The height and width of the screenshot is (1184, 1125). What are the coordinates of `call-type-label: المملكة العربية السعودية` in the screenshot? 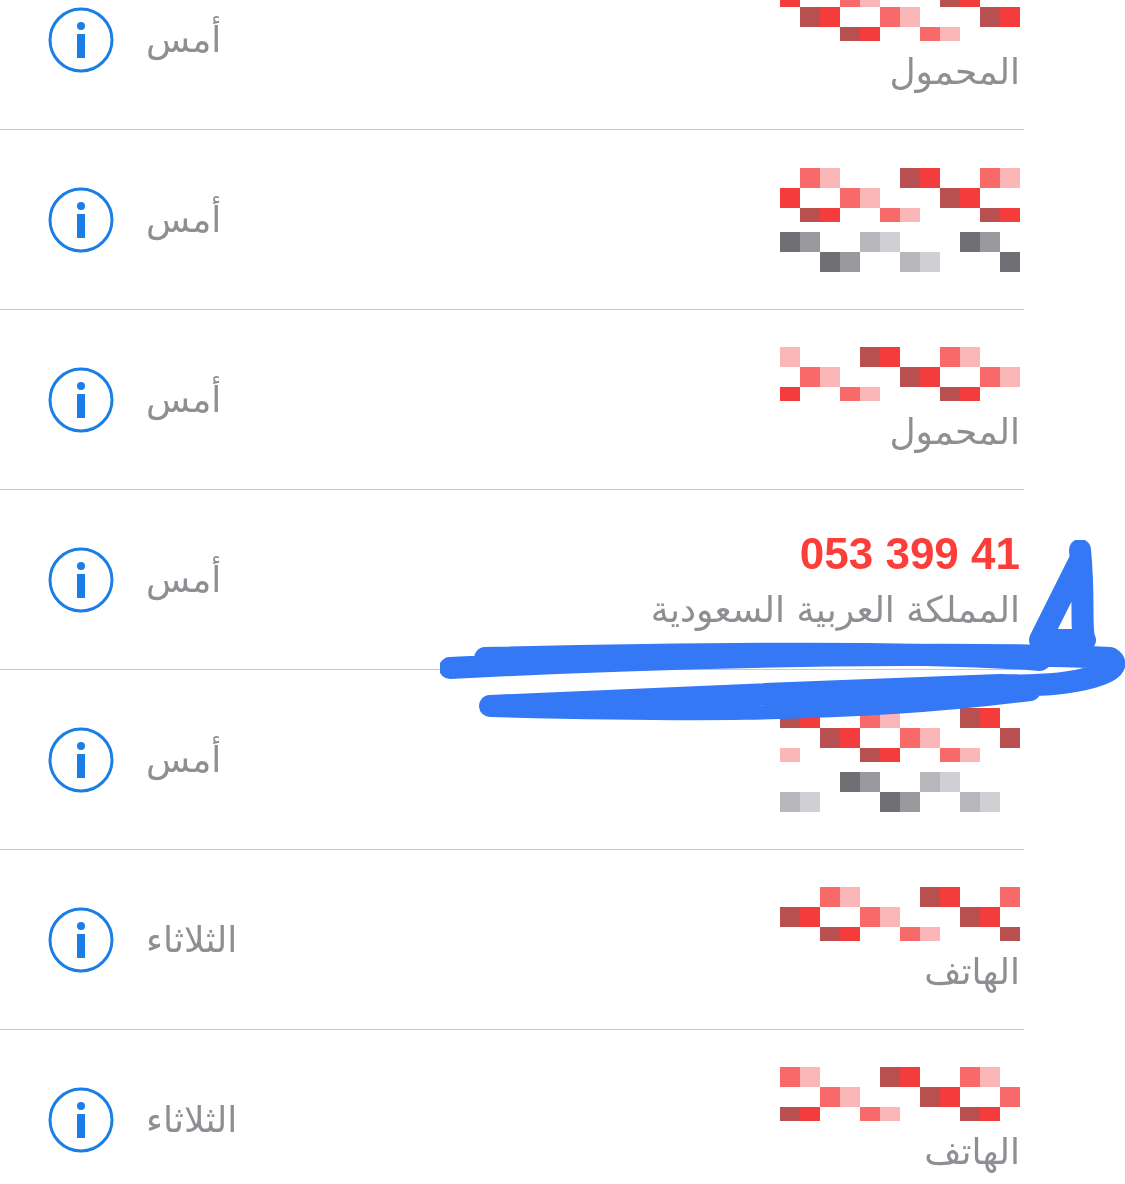 It's located at (835, 609).